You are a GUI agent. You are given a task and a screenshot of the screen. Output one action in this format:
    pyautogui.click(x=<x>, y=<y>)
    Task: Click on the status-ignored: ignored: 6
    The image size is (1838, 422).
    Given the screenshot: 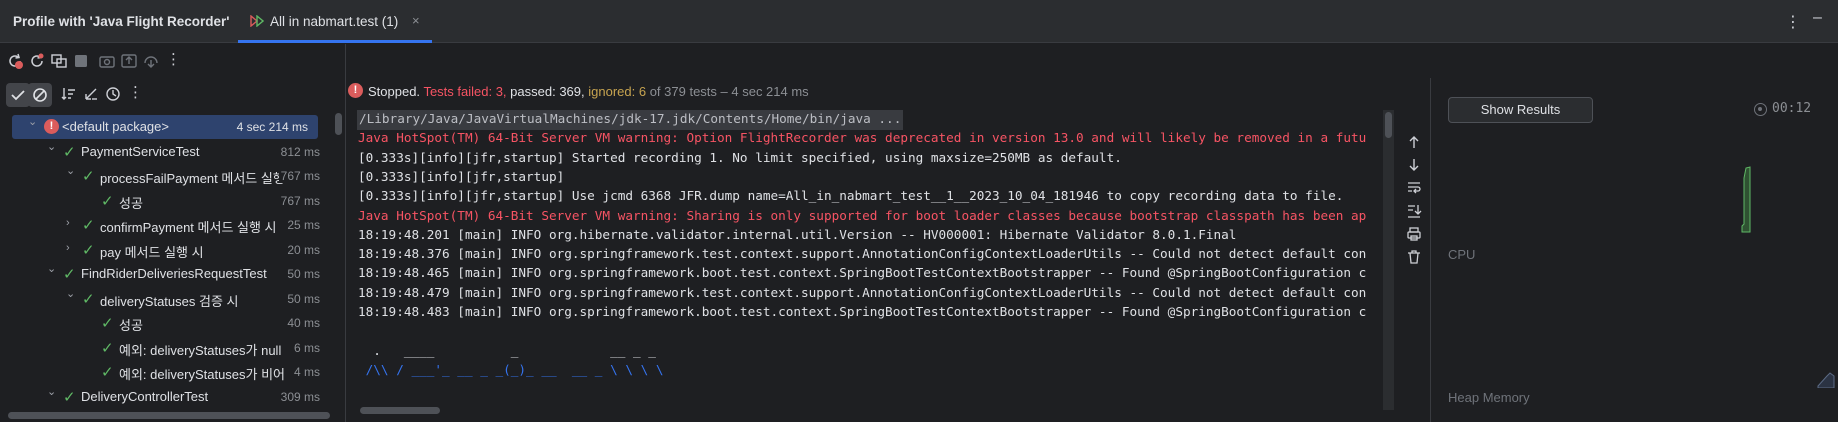 What is the action you would take?
    pyautogui.click(x=617, y=91)
    